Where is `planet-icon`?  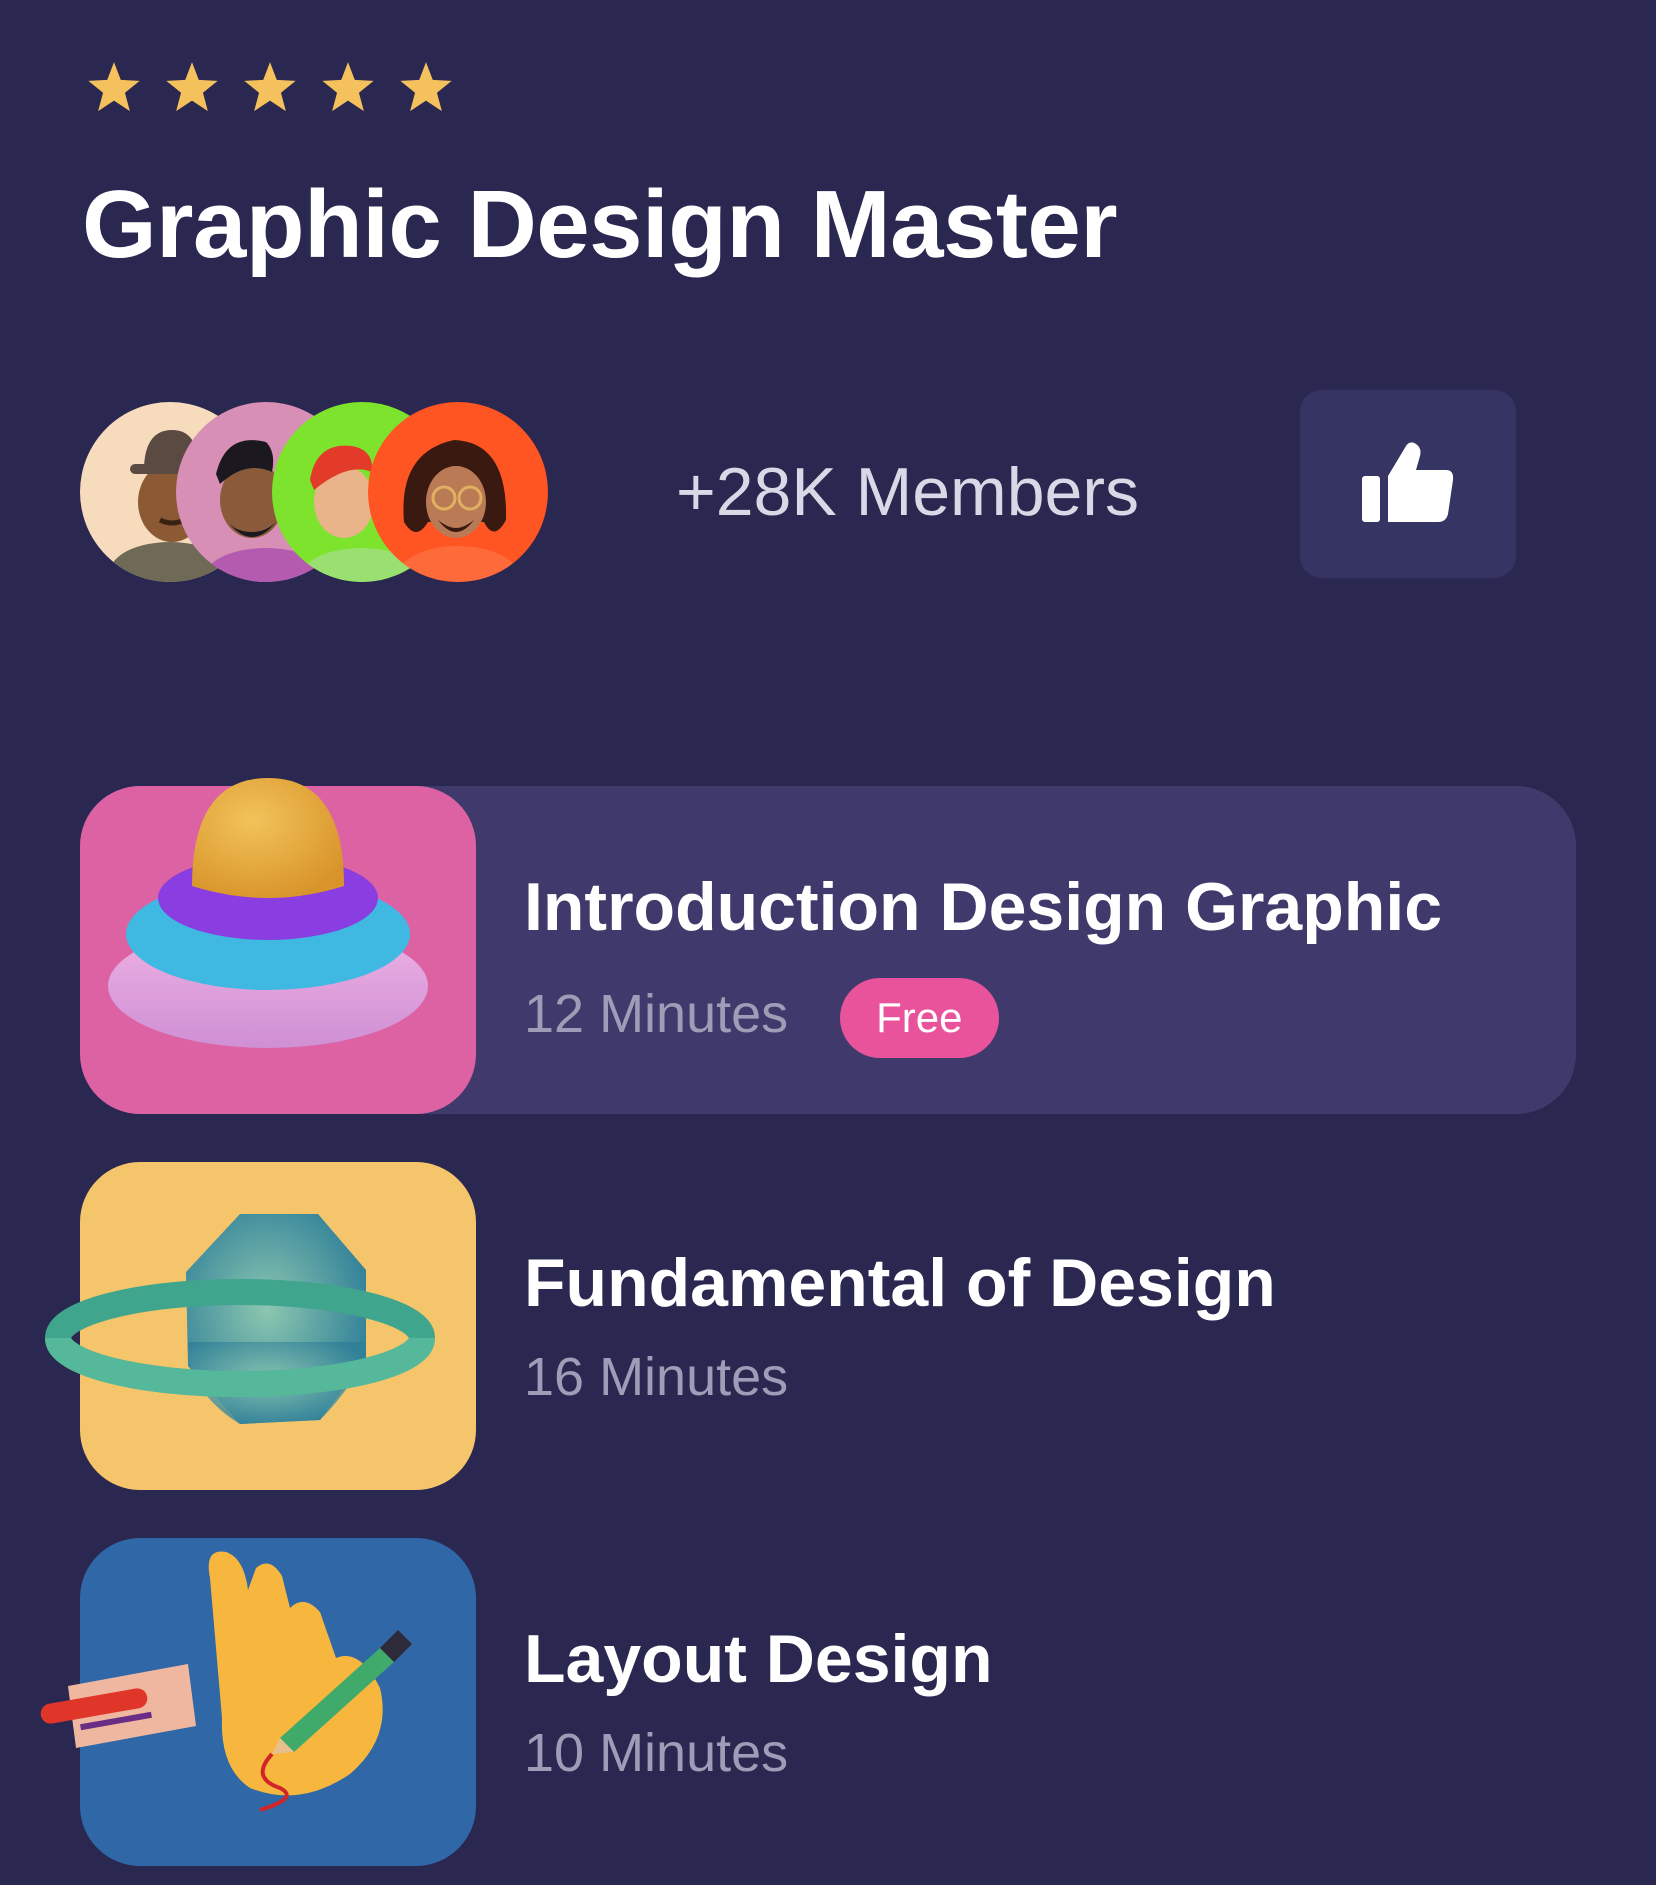
planet-icon is located at coordinates (240, 1319).